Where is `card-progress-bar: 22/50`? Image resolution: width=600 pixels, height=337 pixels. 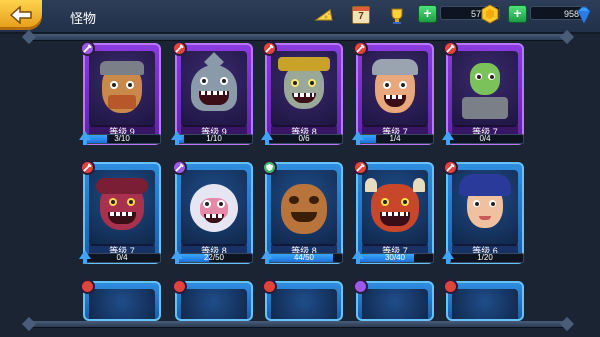
card-progress-bar: 22/50 is located at coordinates (212, 257).